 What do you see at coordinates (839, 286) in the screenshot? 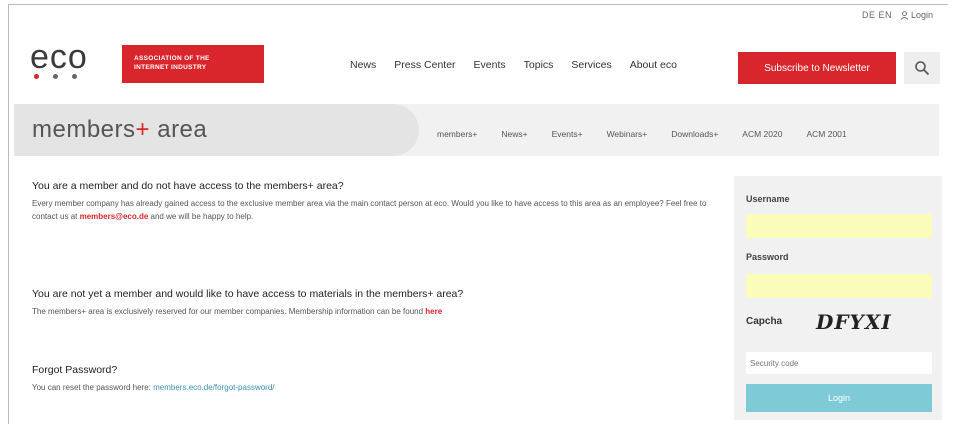
I see `password-field` at bounding box center [839, 286].